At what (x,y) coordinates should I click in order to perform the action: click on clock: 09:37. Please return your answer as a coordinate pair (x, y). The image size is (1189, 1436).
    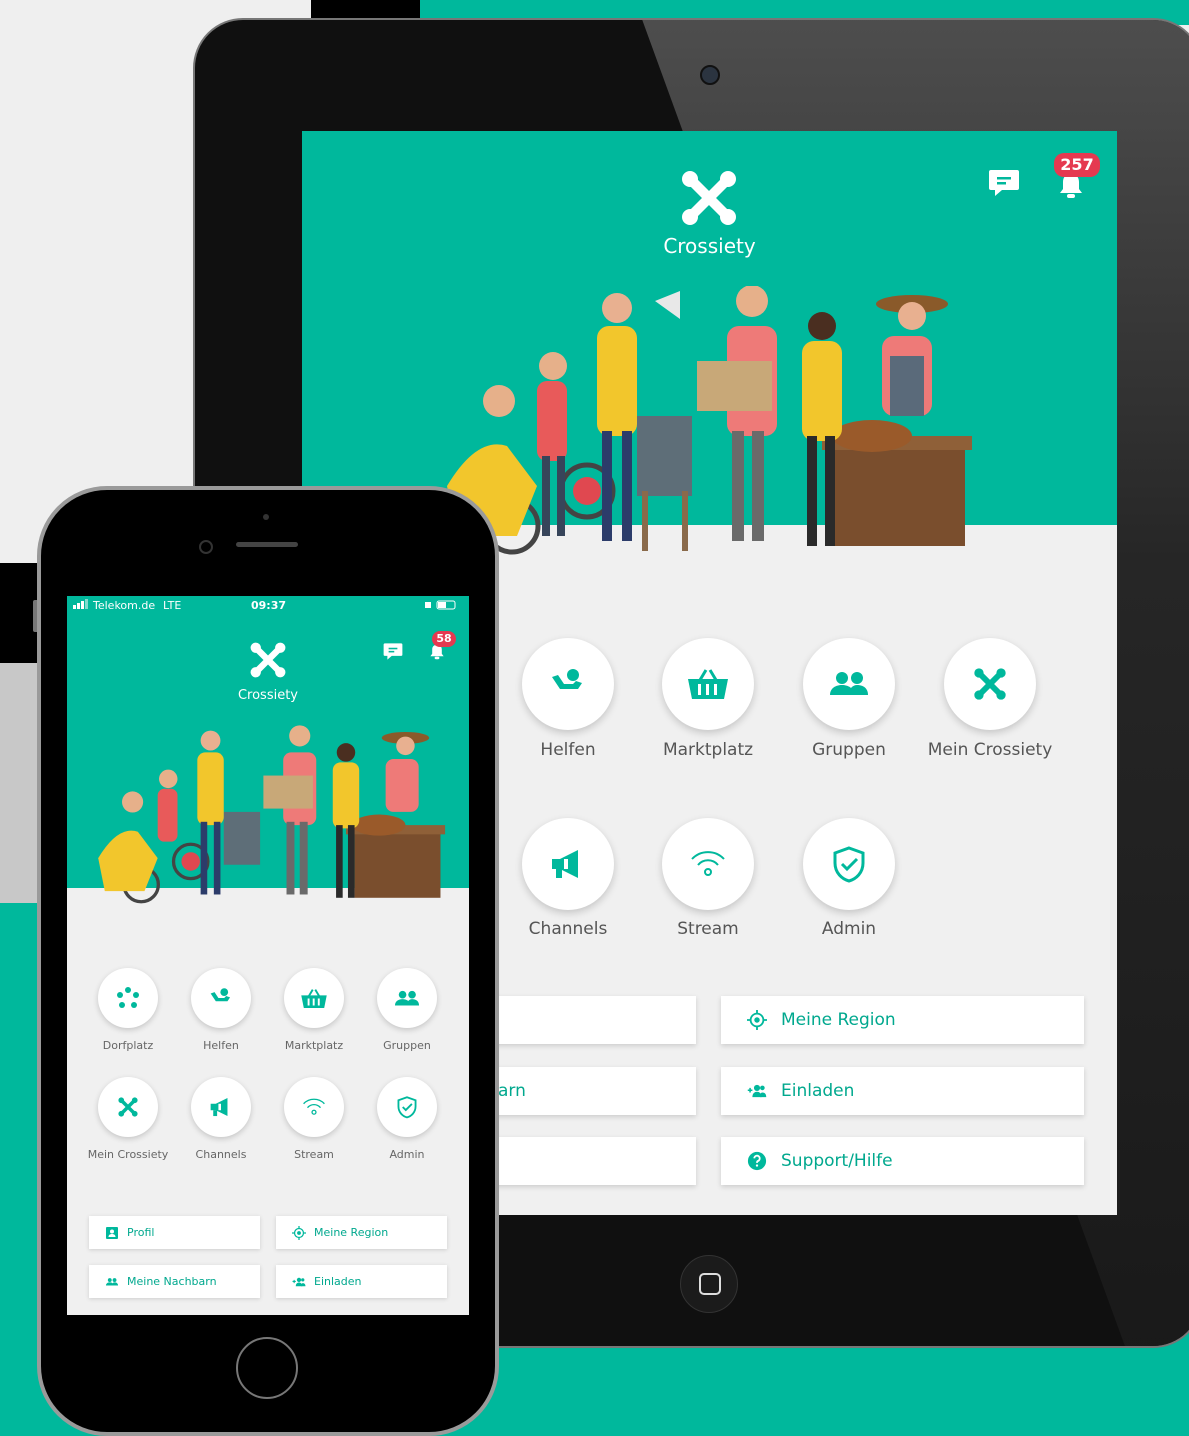
    Looking at the image, I should click on (269, 605).